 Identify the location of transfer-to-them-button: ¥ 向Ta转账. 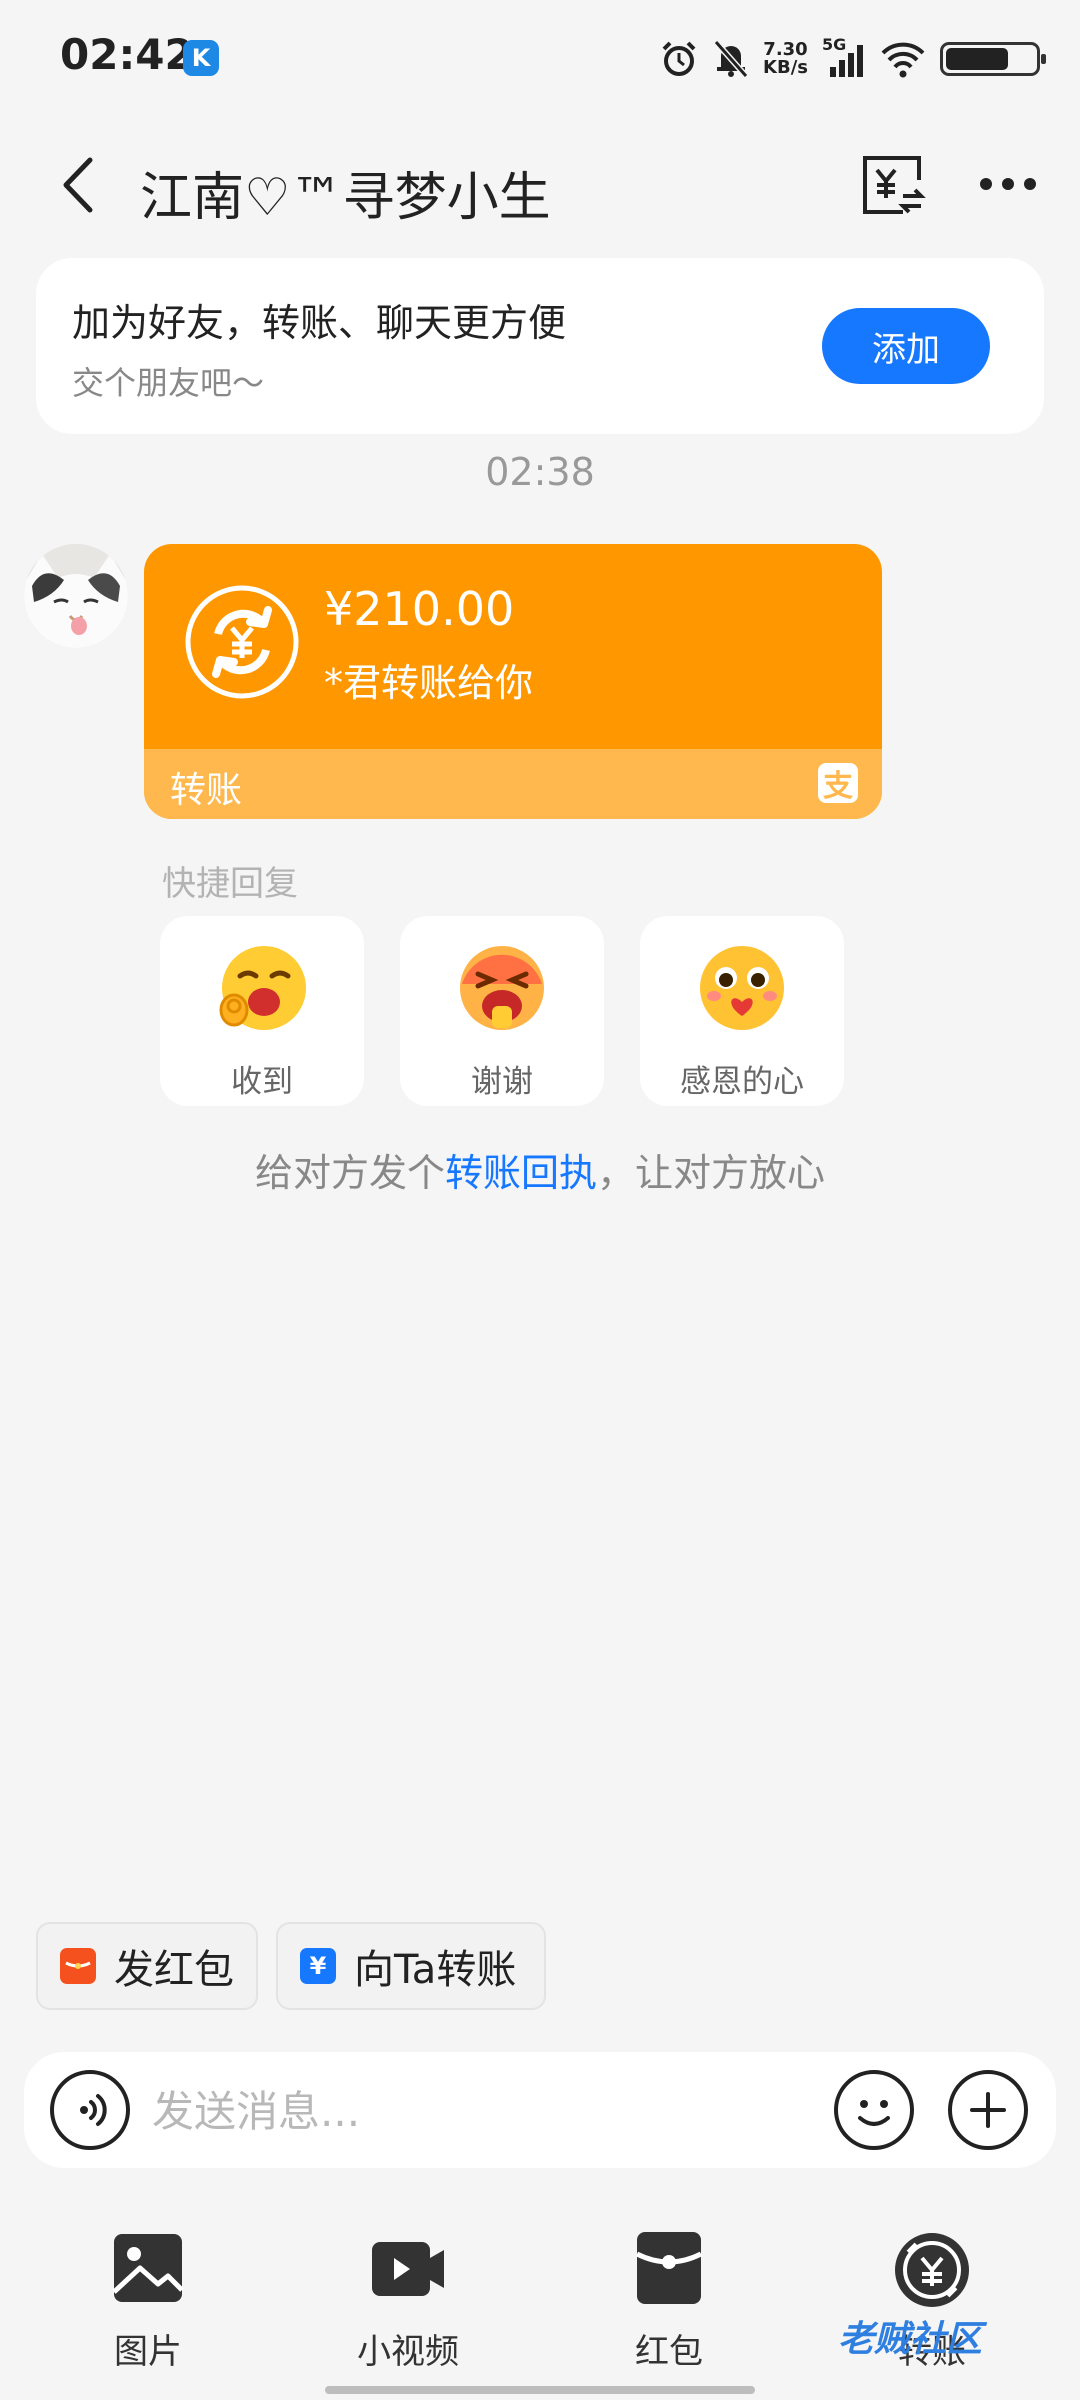
(411, 1966).